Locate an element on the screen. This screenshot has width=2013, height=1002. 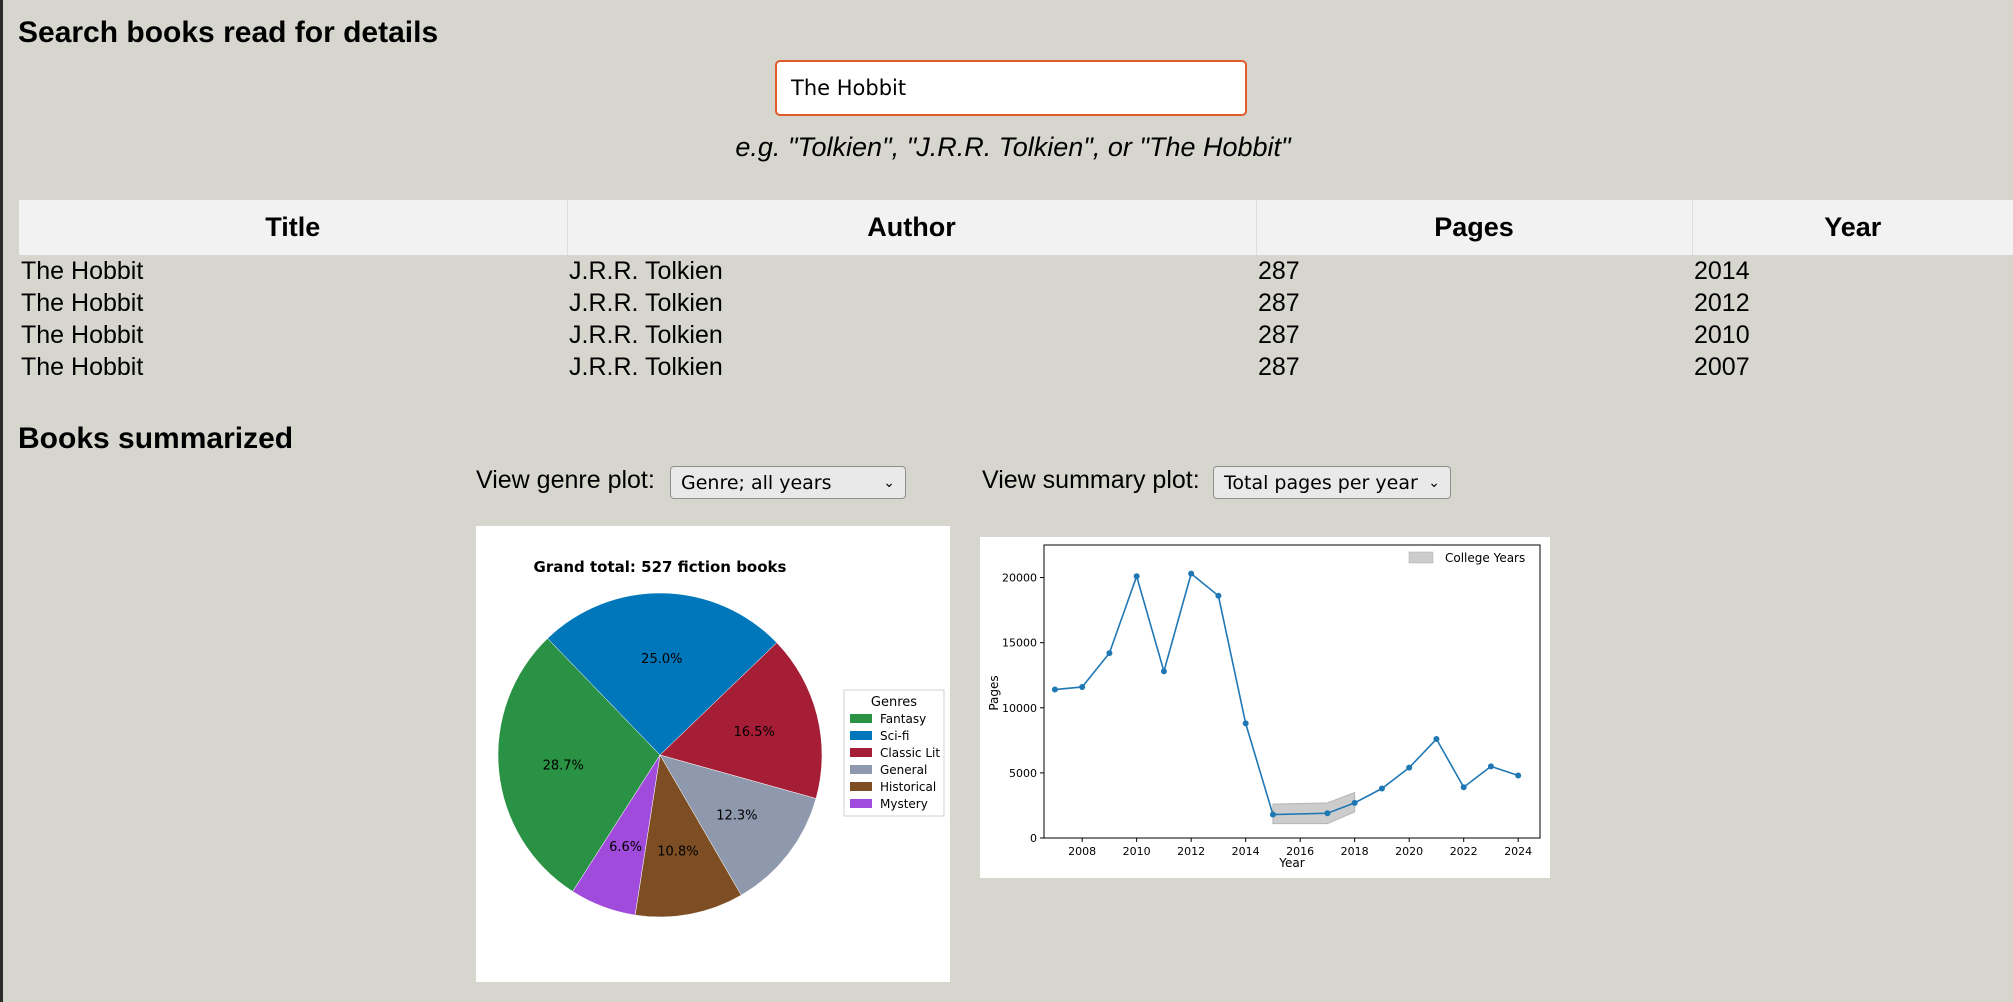
plot-frame is located at coordinates (1292, 691).